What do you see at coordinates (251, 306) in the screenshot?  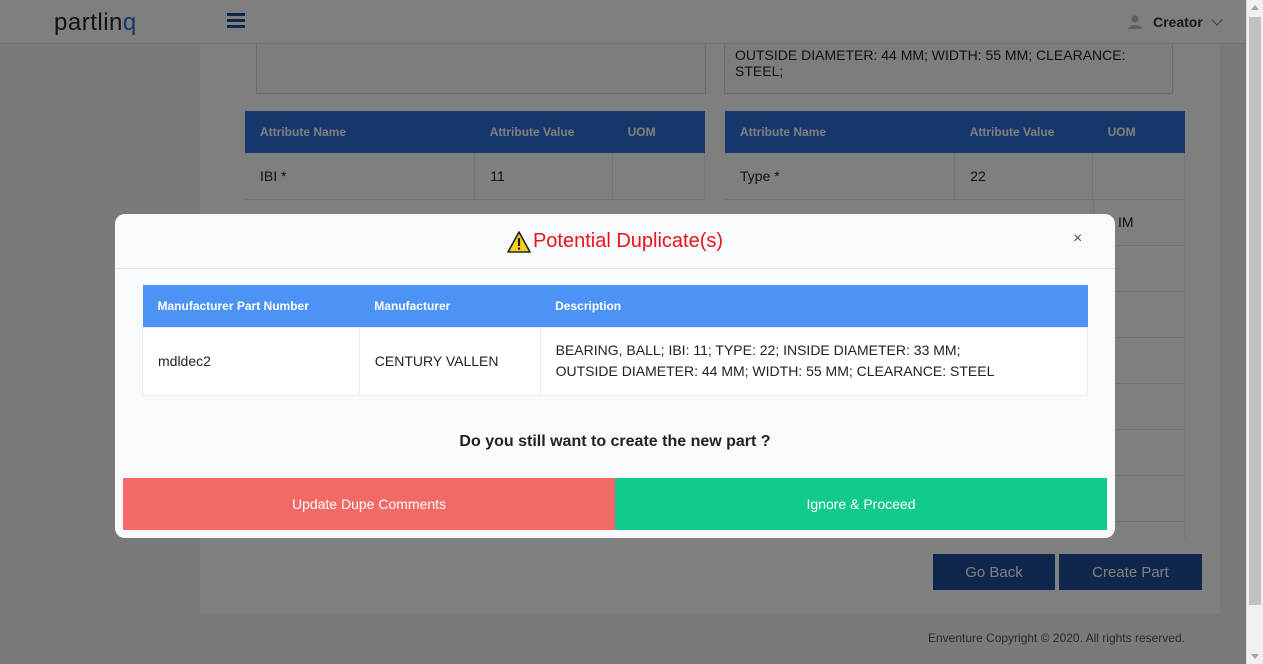 I see `col-header-part-number: Manufacturer Part Number` at bounding box center [251, 306].